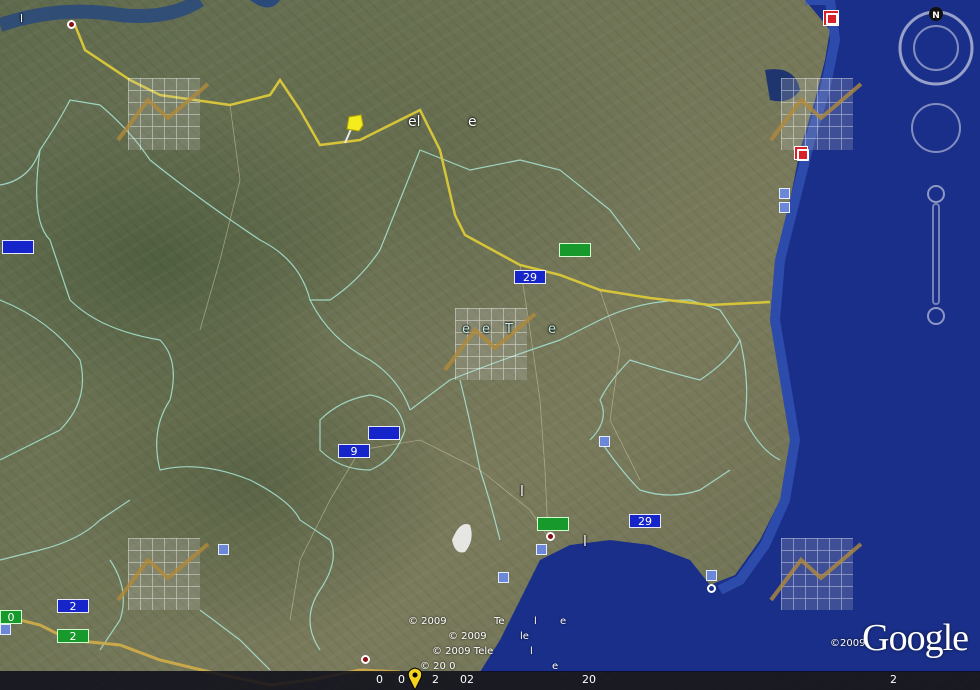 This screenshot has width=980, height=690. Describe the element at coordinates (936, 255) in the screenshot. I see `zoom-slider-icon` at that location.